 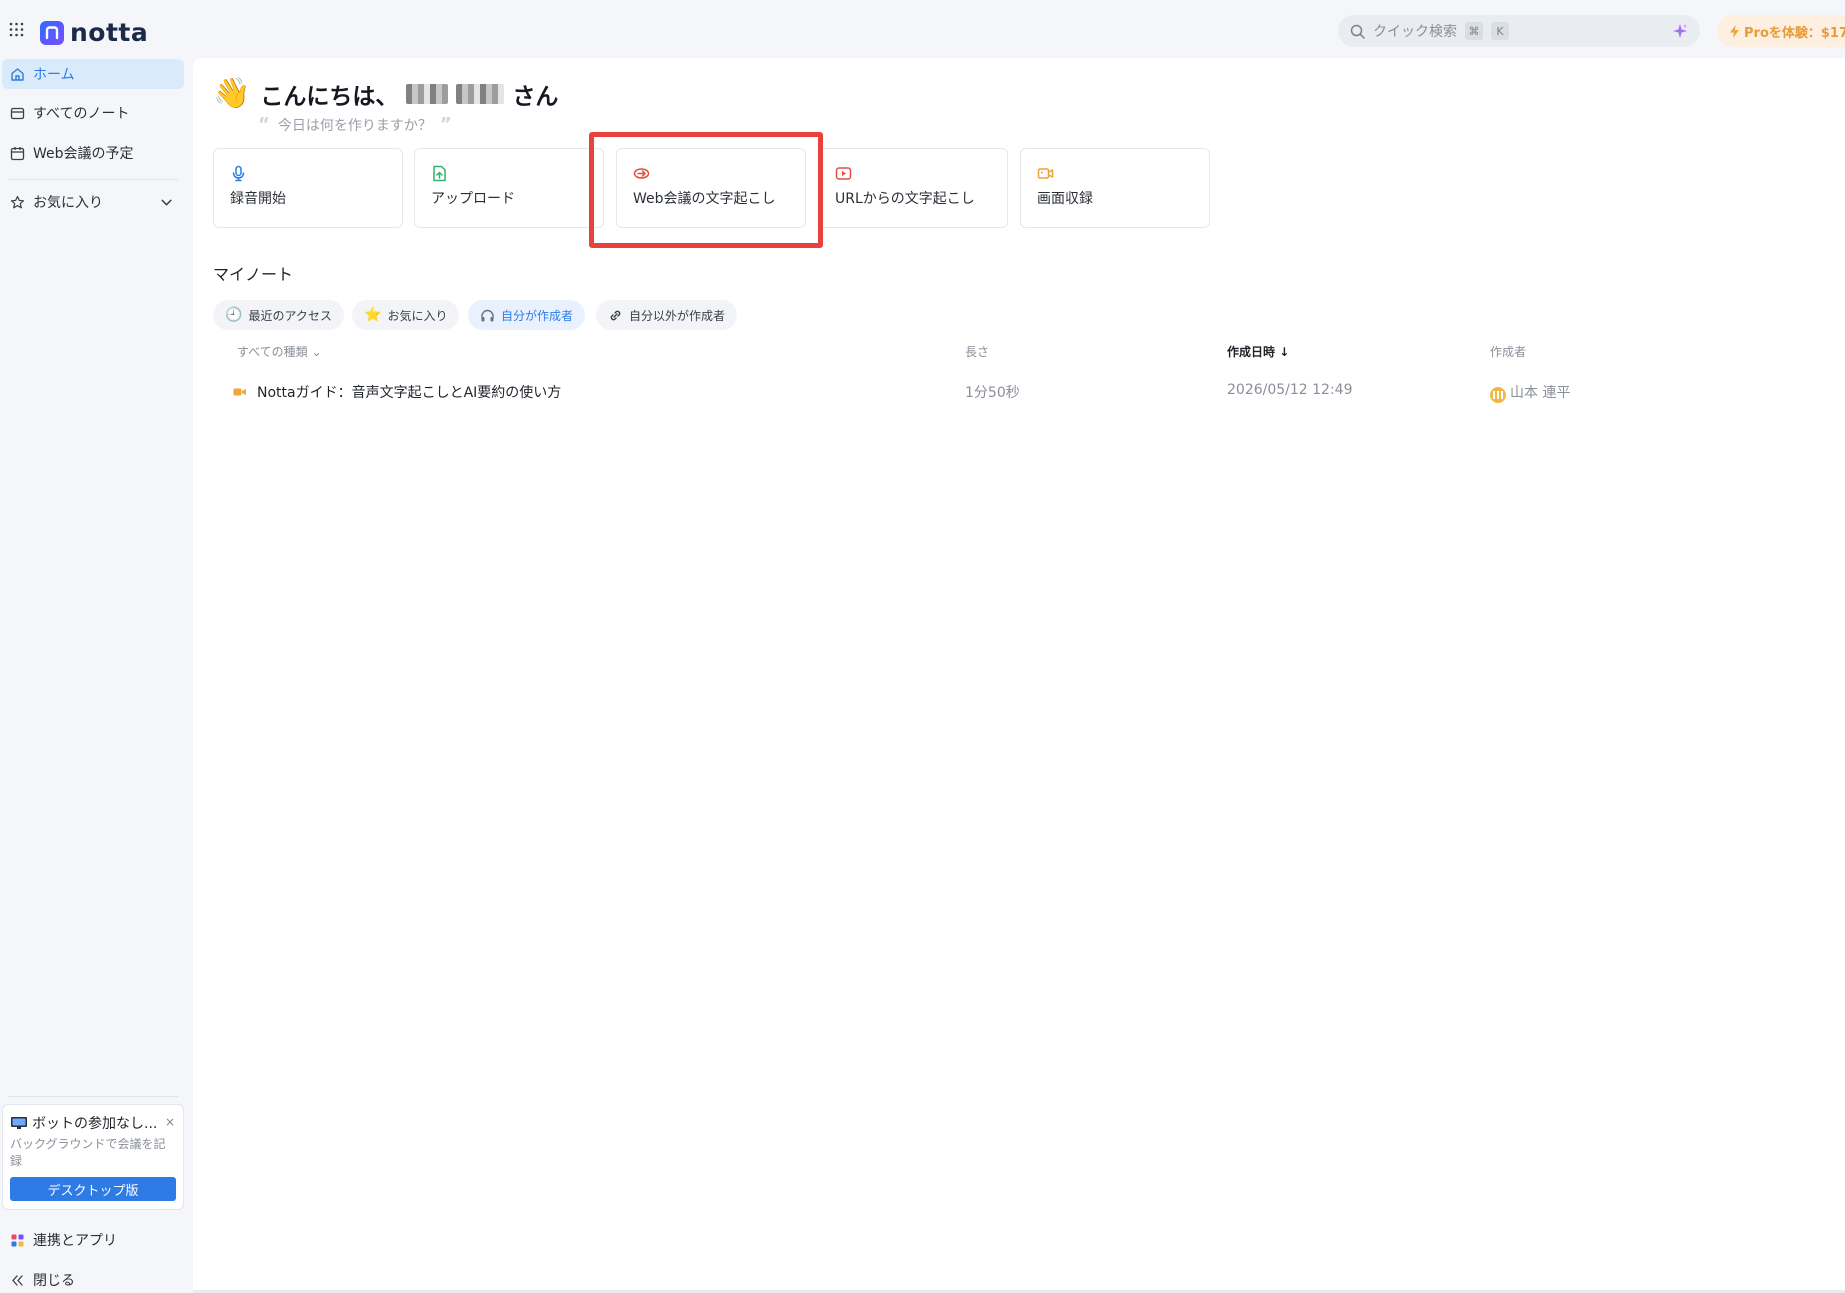 I want to click on search-icon, so click(x=1357, y=31).